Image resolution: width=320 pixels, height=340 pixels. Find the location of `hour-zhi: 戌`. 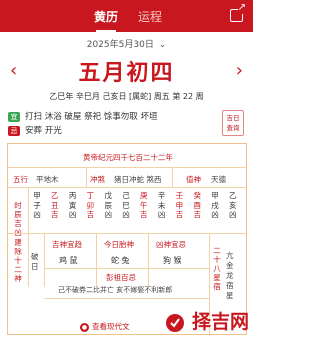

hour-zhi: 戌 is located at coordinates (215, 205).